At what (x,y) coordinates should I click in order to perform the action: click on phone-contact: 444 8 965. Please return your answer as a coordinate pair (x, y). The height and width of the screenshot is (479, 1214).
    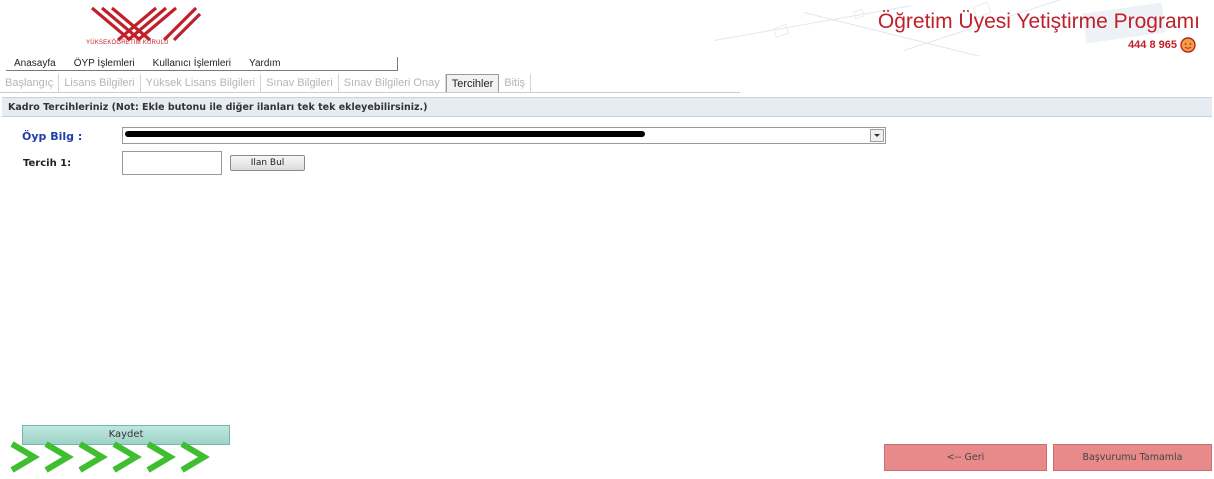
    Looking at the image, I should click on (1162, 45).